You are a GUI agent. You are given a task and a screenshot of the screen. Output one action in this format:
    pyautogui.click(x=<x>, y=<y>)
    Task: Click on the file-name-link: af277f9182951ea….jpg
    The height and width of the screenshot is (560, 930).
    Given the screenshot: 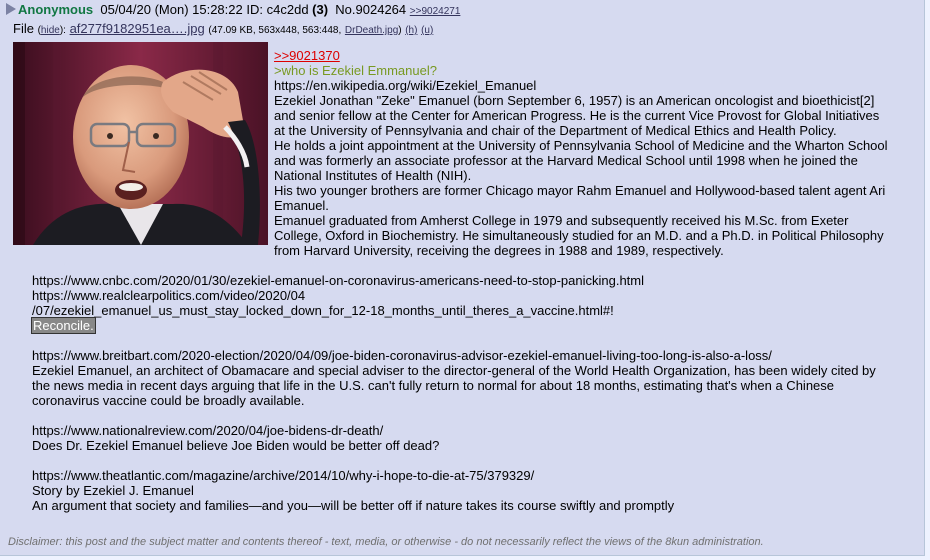 What is the action you would take?
    pyautogui.click(x=137, y=28)
    